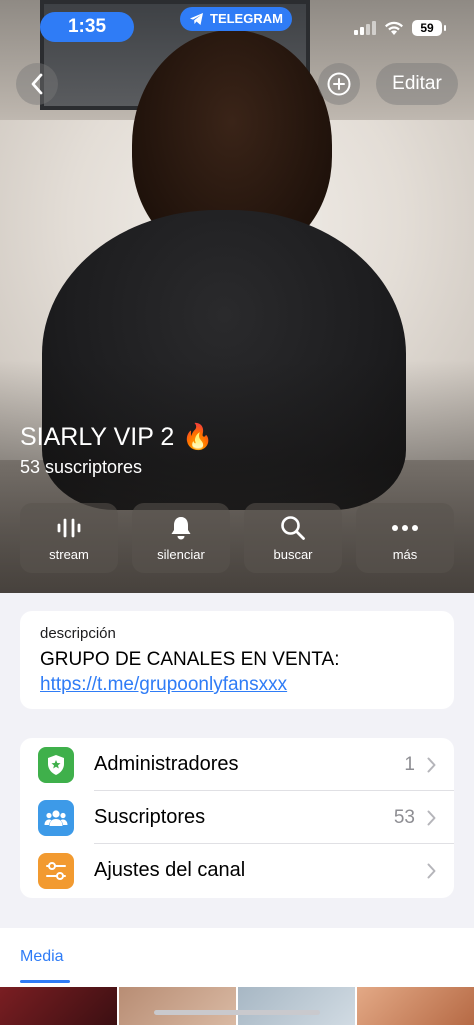  I want to click on more-icon, so click(405, 527).